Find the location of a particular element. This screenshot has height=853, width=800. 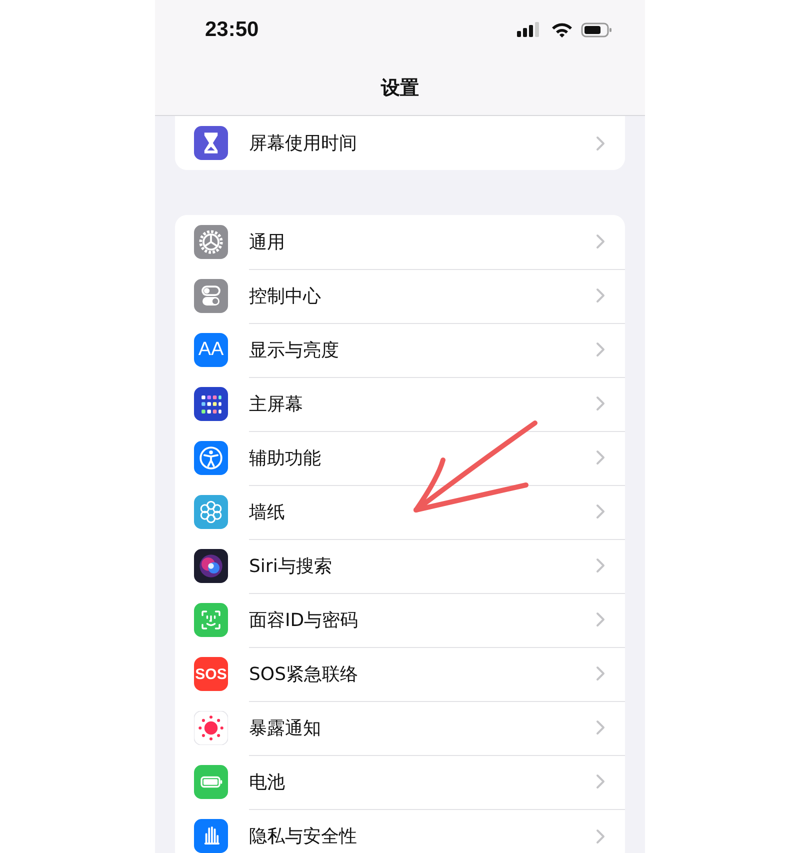

row-label: 暴露通知 is located at coordinates (285, 728).